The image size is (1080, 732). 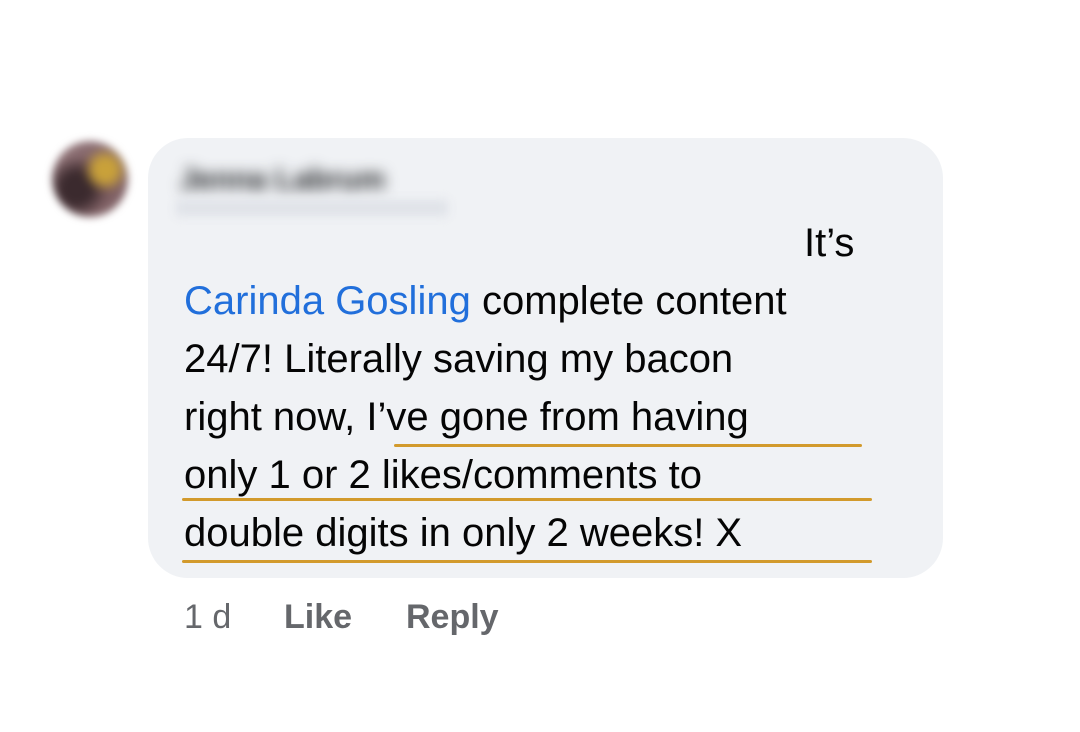 I want to click on comment-line-6: double digits in only 2 weeks! X, so click(x=463, y=533).